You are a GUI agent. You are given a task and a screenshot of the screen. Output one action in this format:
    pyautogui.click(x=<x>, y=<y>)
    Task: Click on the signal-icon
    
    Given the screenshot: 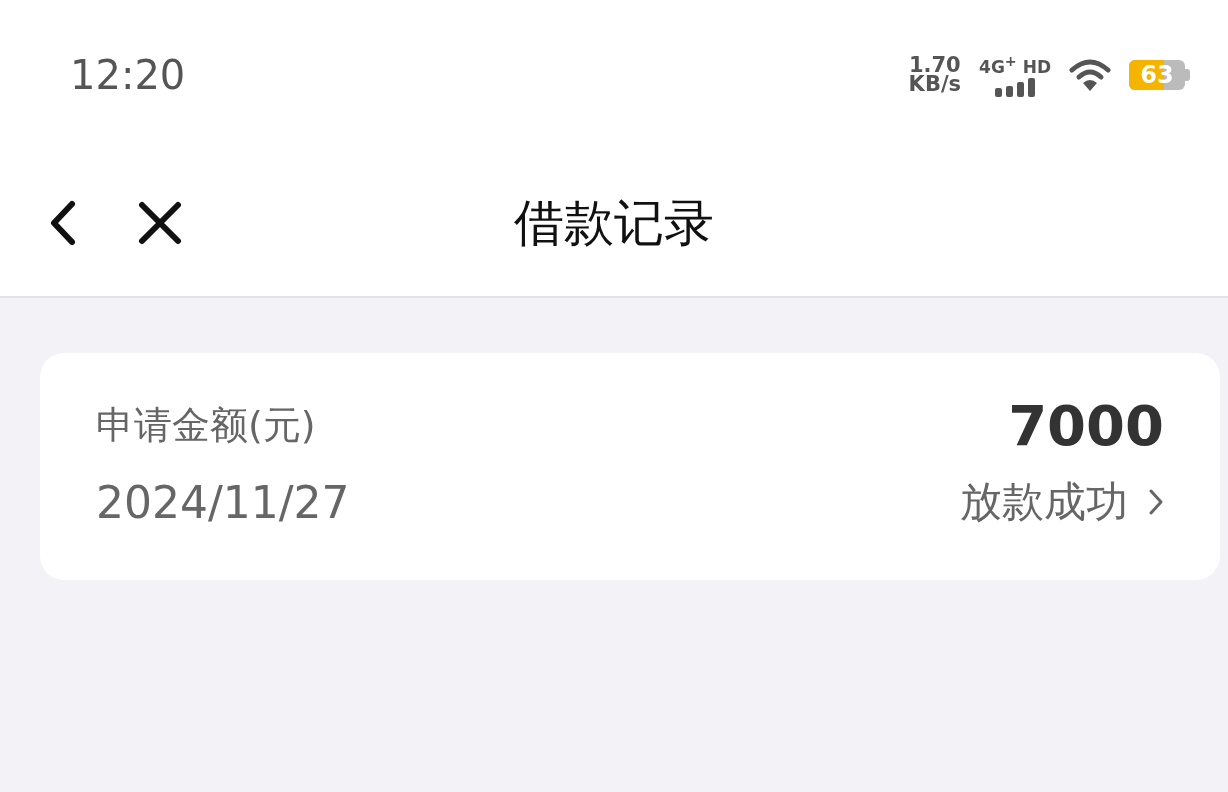 What is the action you would take?
    pyautogui.click(x=1015, y=88)
    